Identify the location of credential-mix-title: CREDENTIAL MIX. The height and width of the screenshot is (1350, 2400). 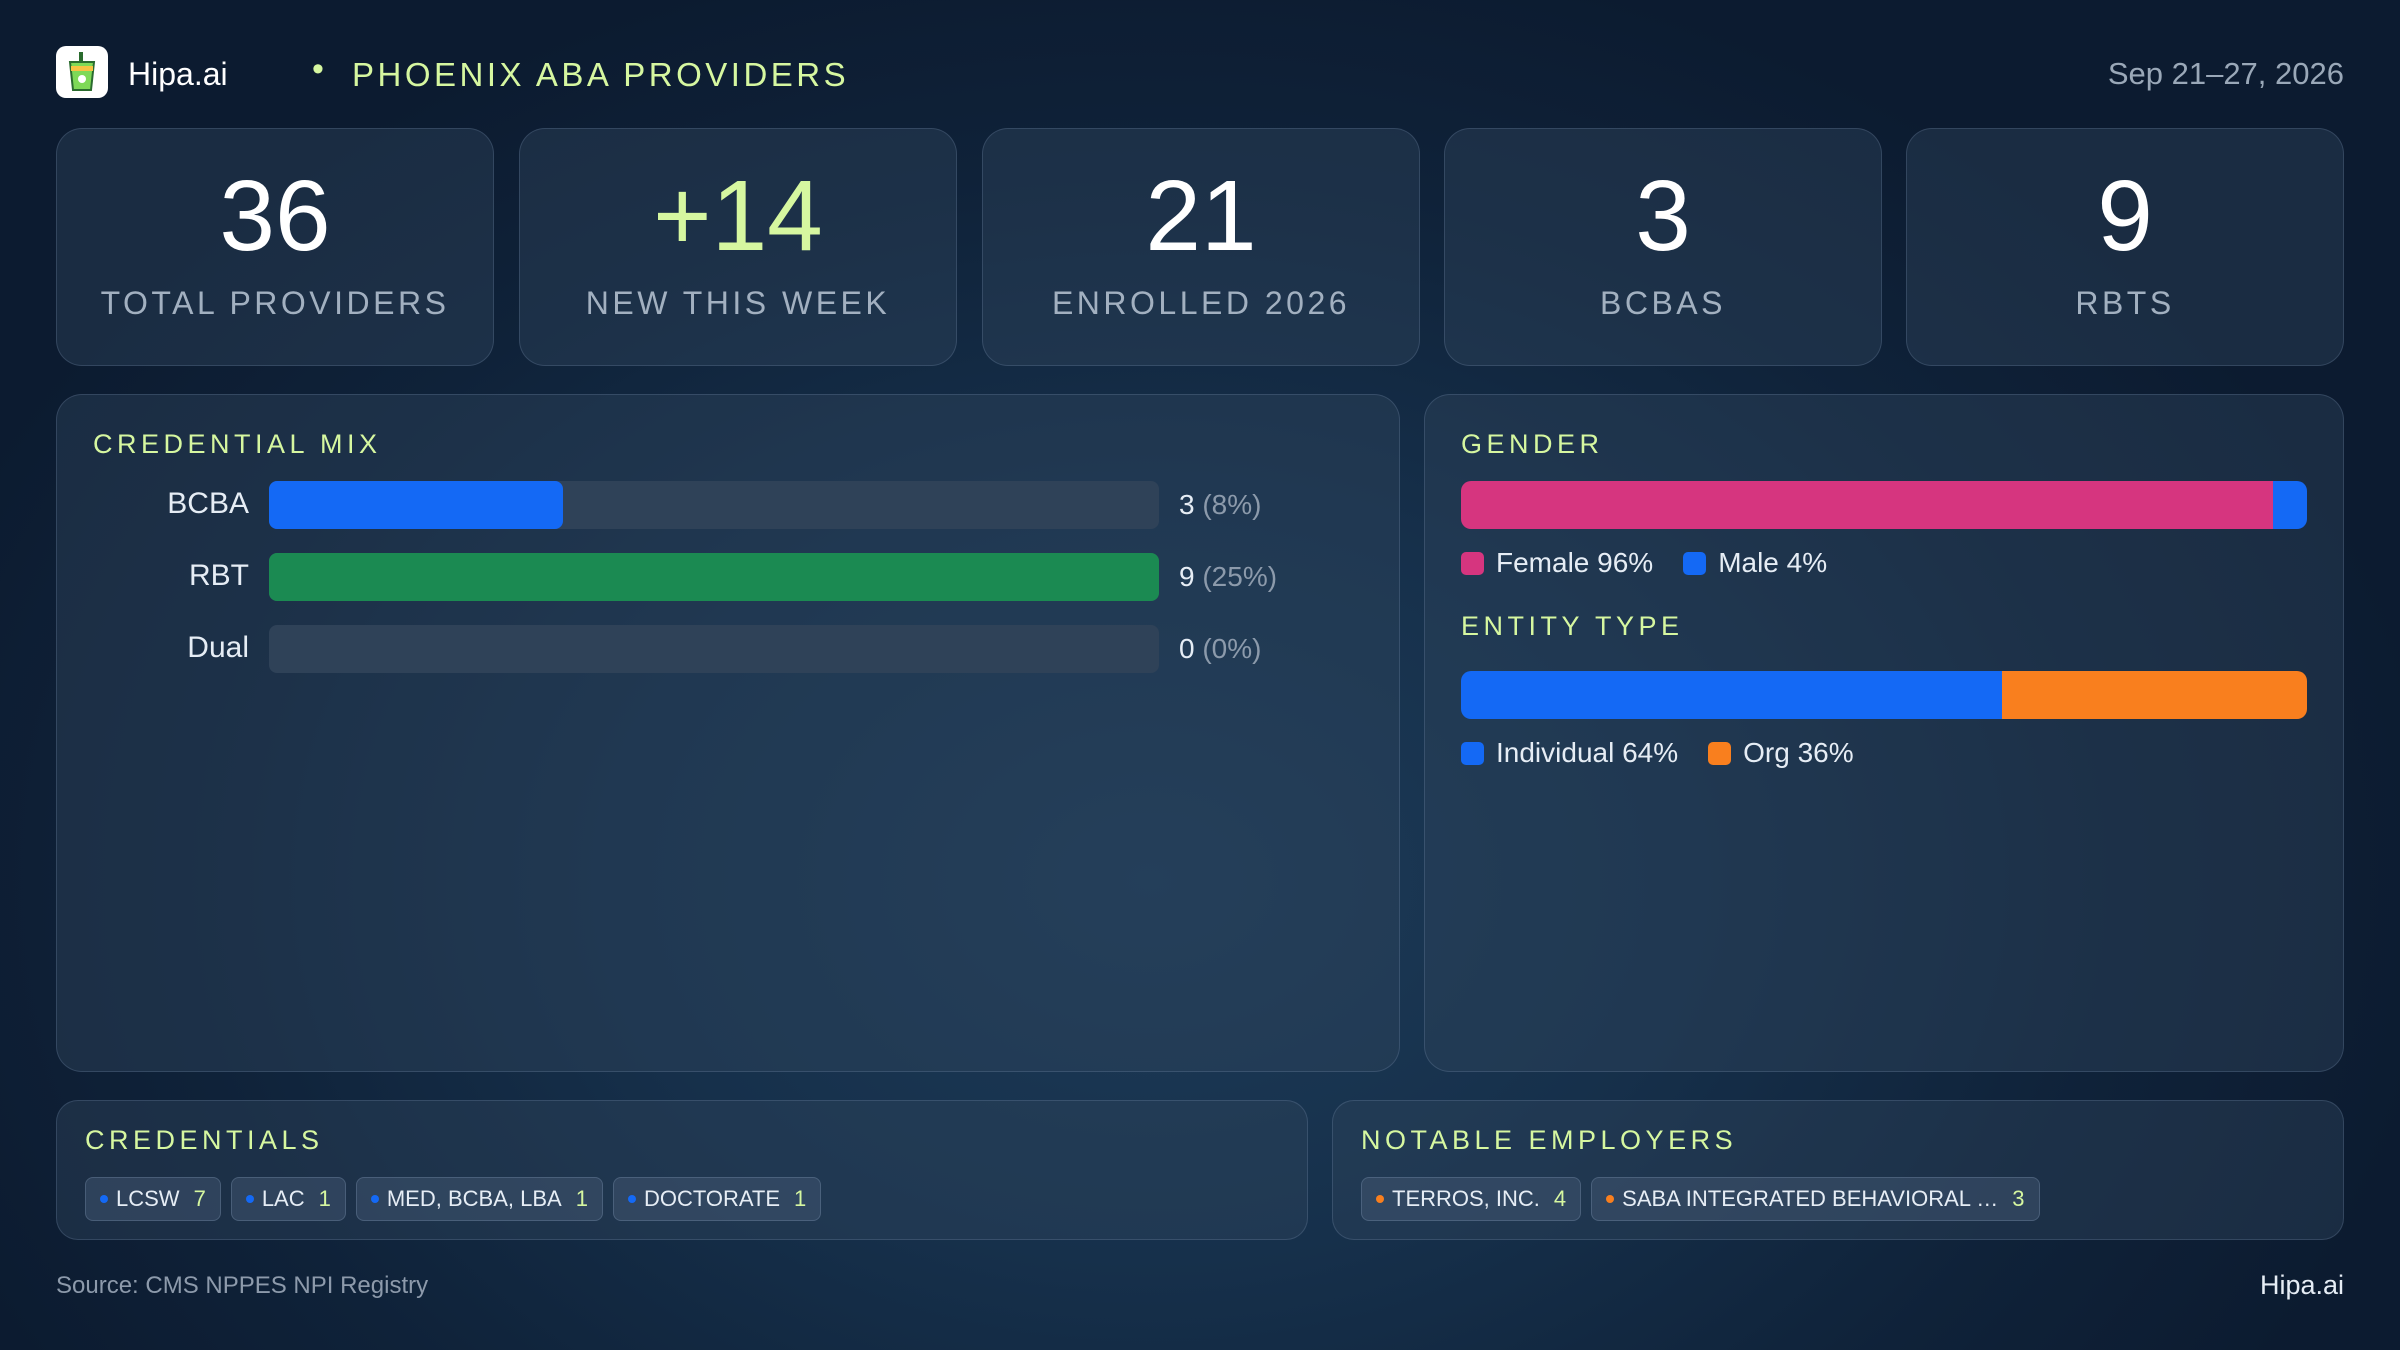
(237, 444).